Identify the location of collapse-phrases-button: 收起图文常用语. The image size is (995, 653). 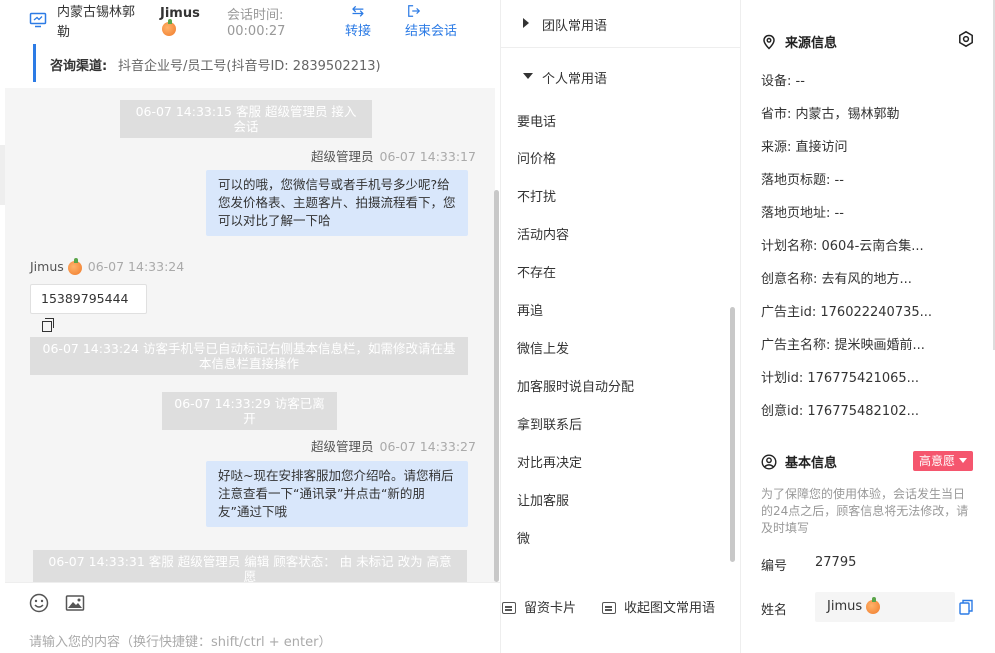
(658, 606).